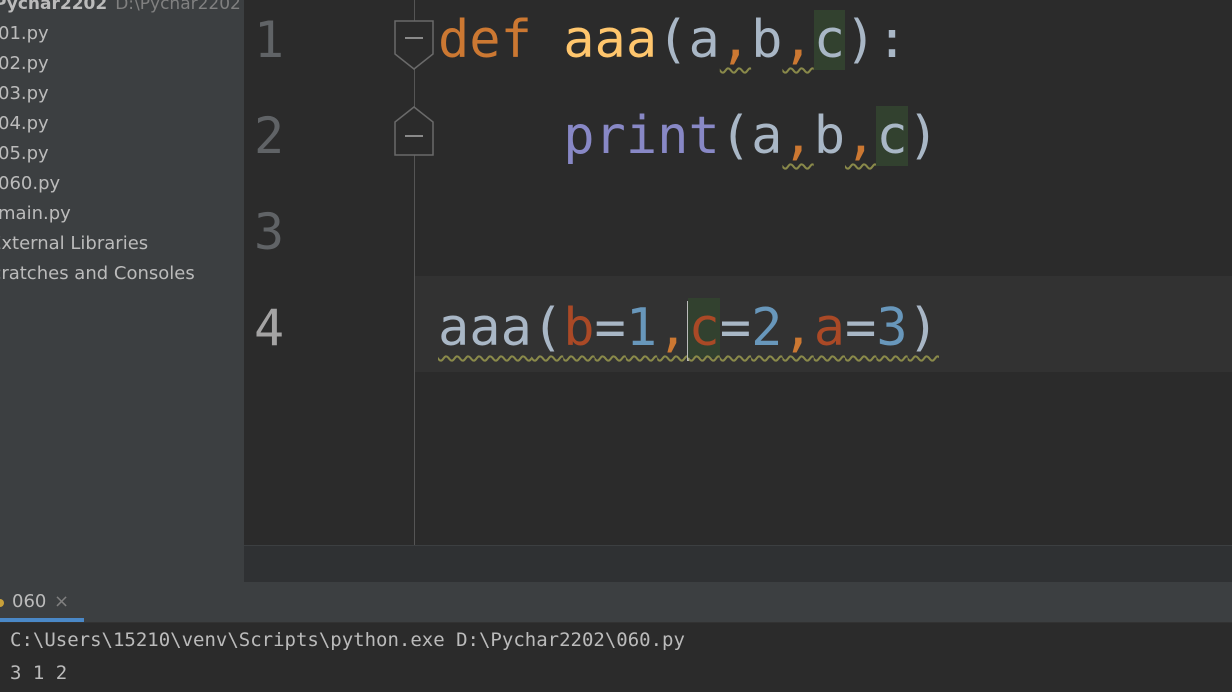  I want to click on param-b: b, so click(767, 40).